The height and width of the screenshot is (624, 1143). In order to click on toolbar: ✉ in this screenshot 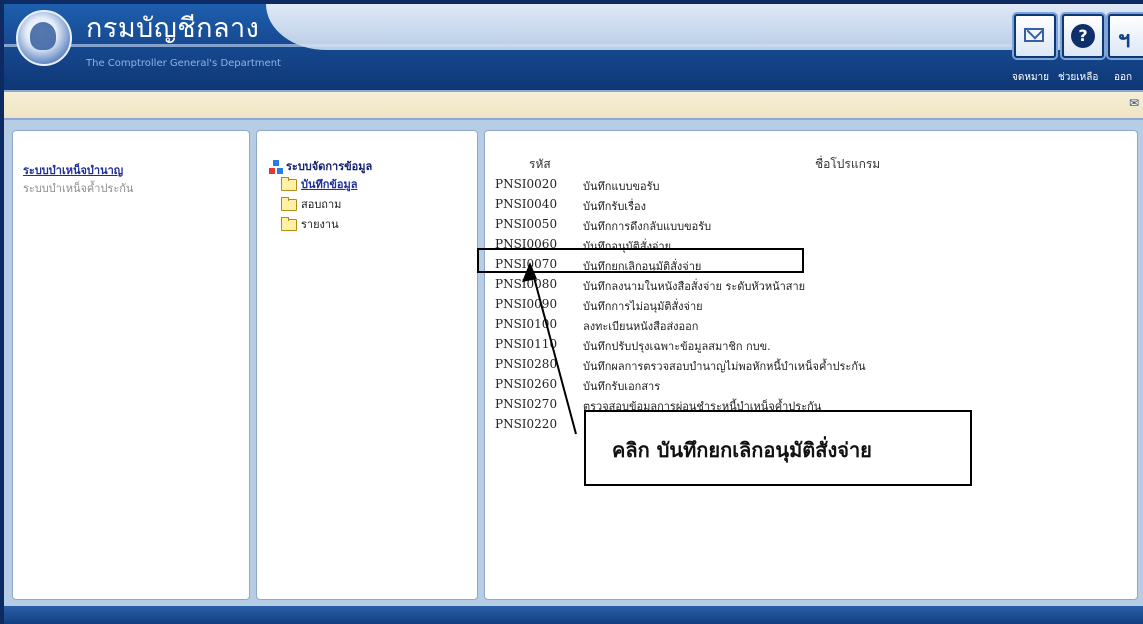, I will do `click(573, 105)`.